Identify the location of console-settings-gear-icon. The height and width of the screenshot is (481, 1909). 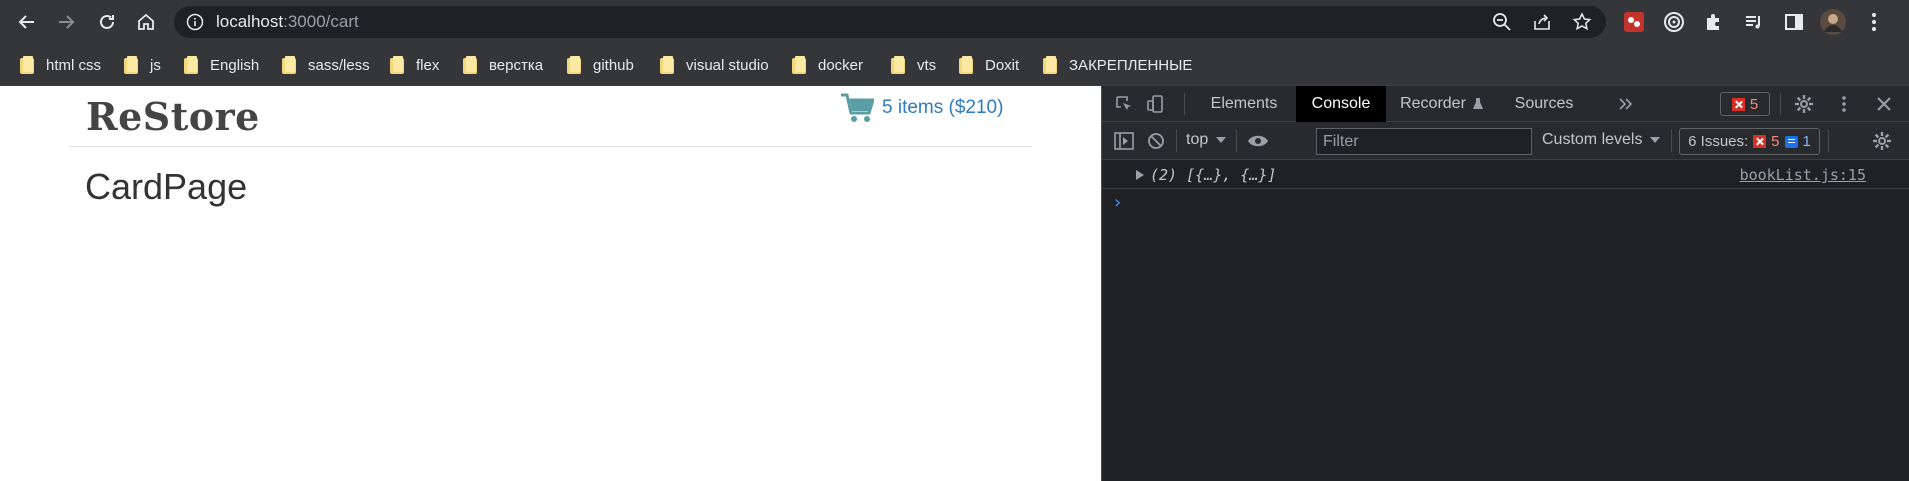
(1882, 141).